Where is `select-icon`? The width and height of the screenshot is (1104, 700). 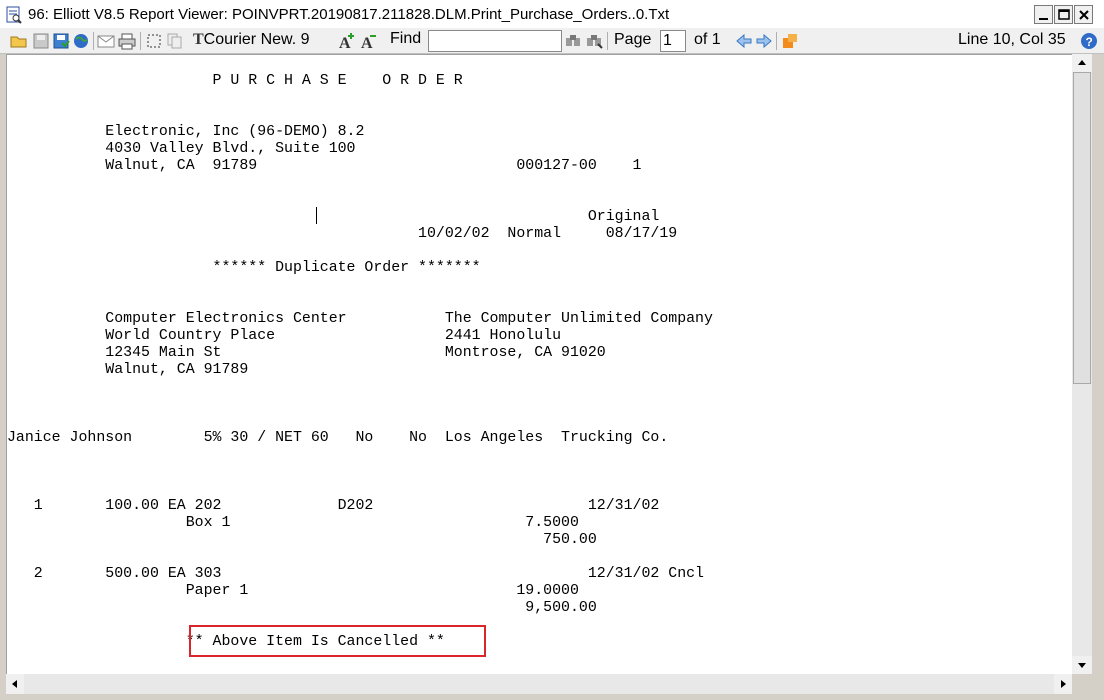 select-icon is located at coordinates (154, 41).